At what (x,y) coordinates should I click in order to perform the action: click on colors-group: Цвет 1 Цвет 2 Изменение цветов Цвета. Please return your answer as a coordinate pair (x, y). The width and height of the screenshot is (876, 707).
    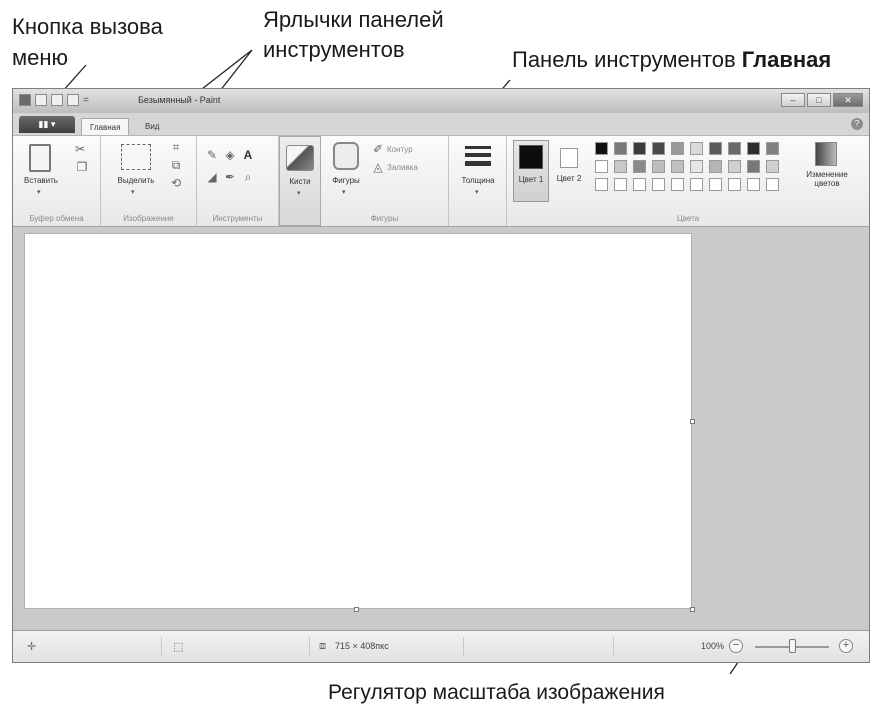
    Looking at the image, I should click on (688, 181).